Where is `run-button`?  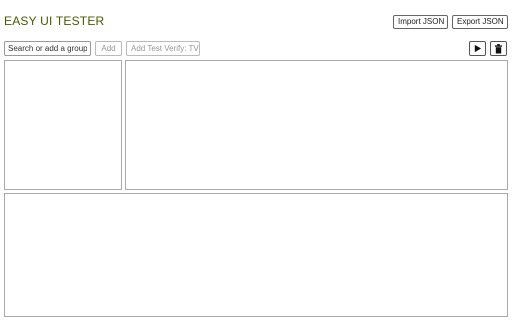
run-button is located at coordinates (477, 48).